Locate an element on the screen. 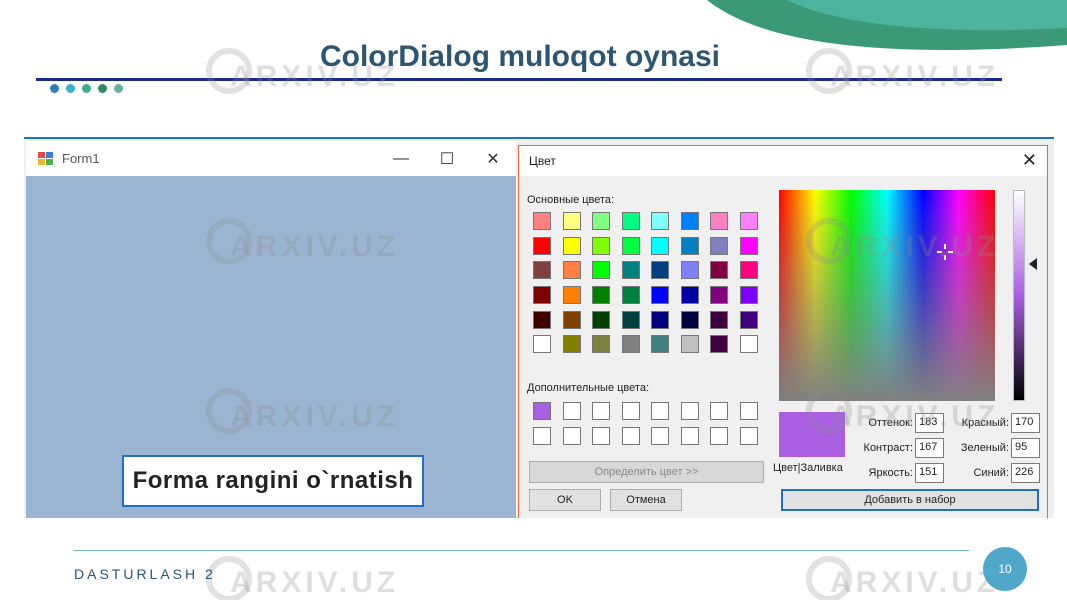  color-dialog-title: Цвет is located at coordinates (542, 161).